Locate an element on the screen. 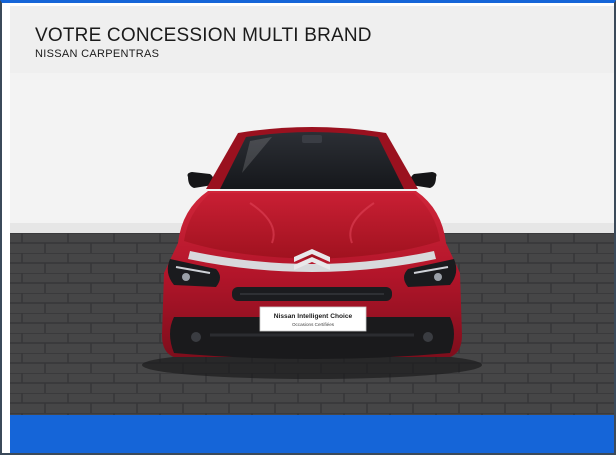 This screenshot has width=616, height=455. bottom-action-bar is located at coordinates (312, 434).